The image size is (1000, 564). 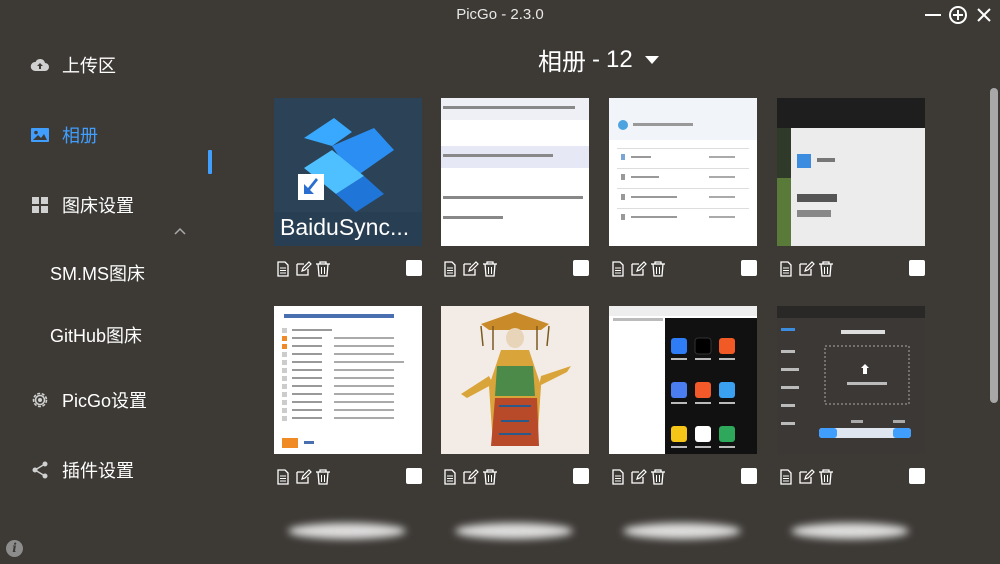 I want to click on info-icon: i, so click(x=14, y=548).